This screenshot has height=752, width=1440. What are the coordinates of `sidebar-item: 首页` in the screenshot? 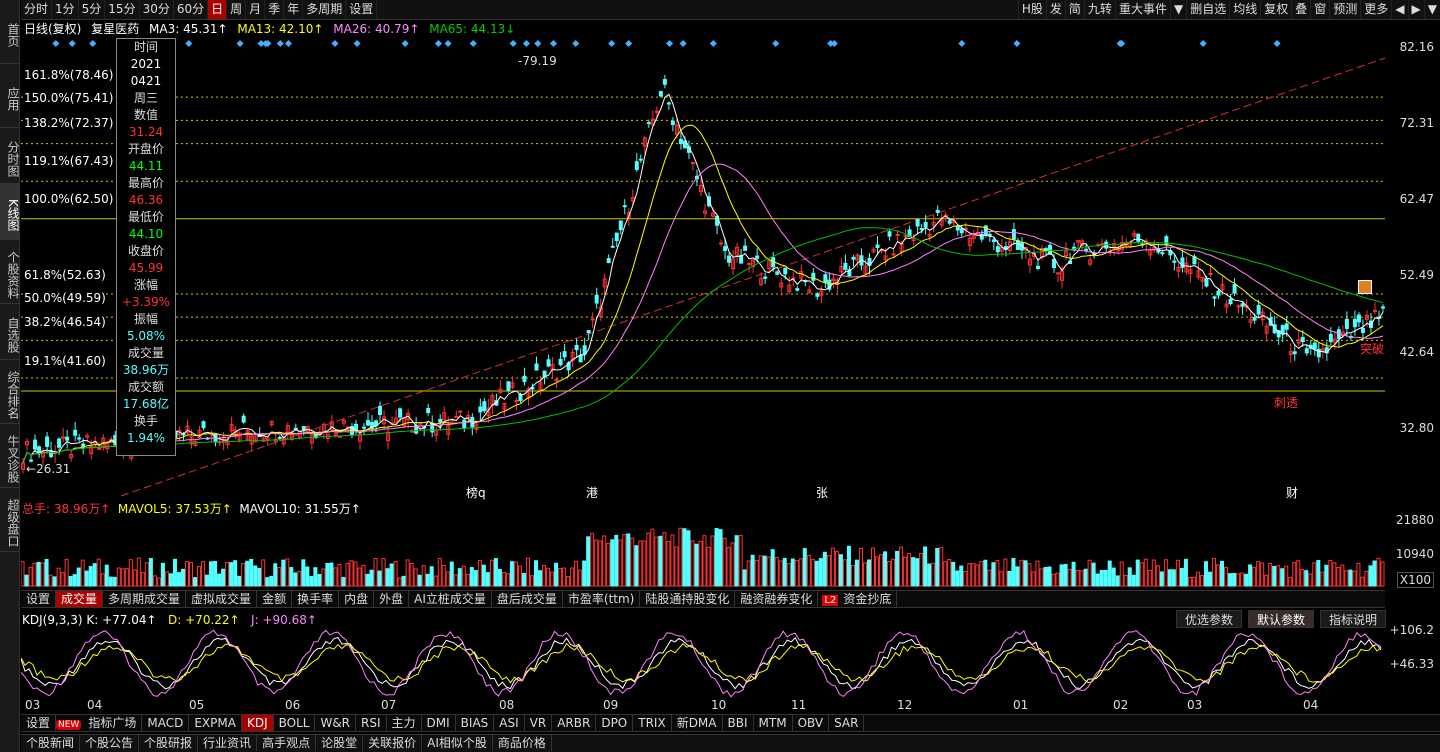 It's located at (10, 32).